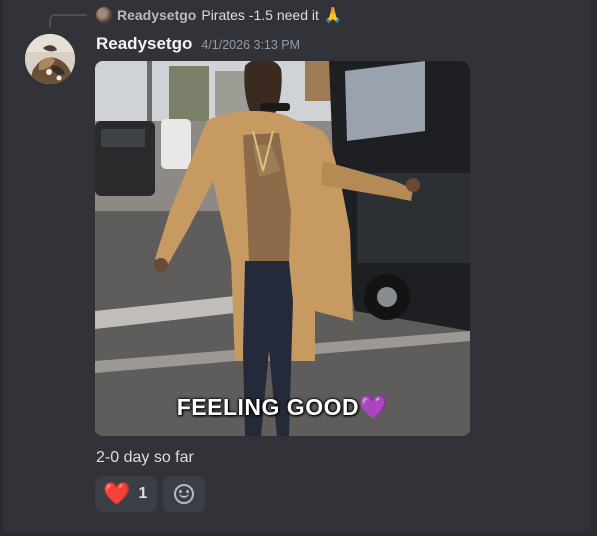 The height and width of the screenshot is (536, 597). What do you see at coordinates (144, 44) in the screenshot?
I see `author-name: Readysetgo` at bounding box center [144, 44].